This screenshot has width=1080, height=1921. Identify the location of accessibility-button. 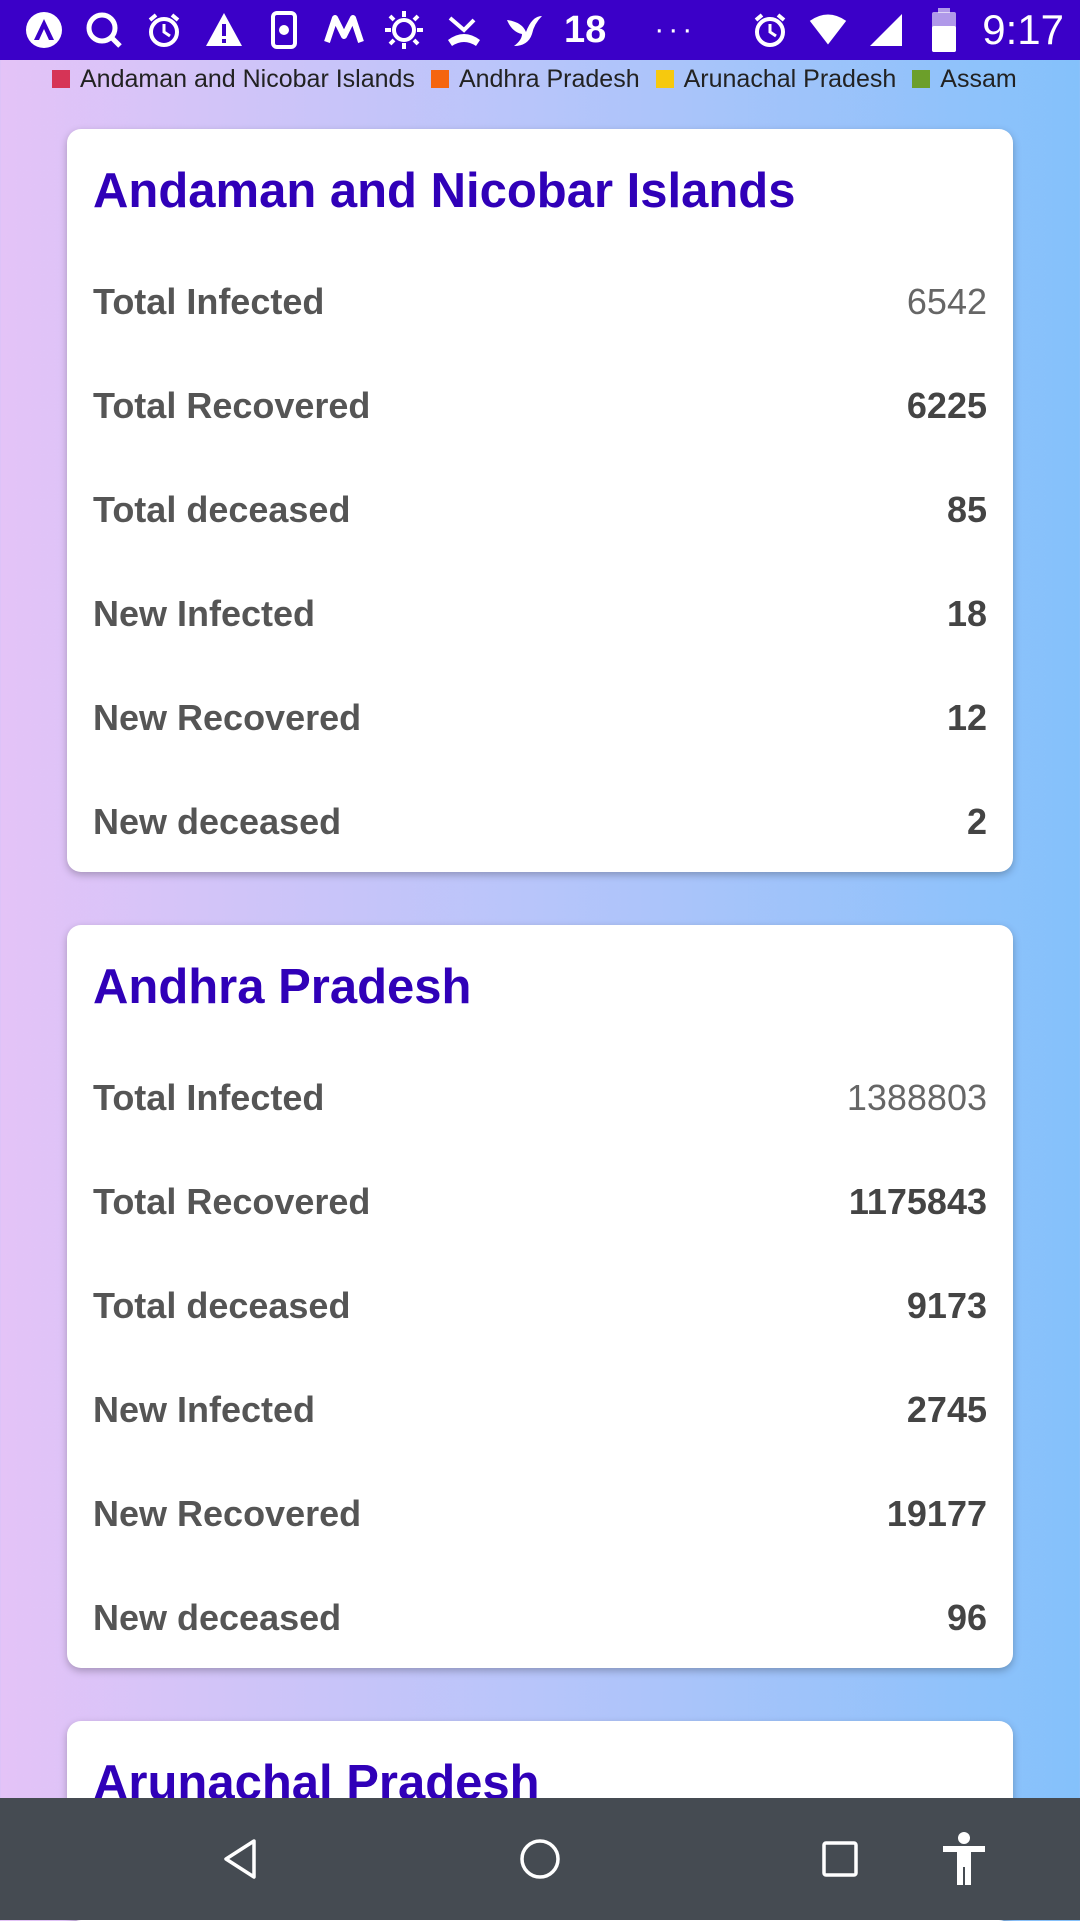
(964, 1859).